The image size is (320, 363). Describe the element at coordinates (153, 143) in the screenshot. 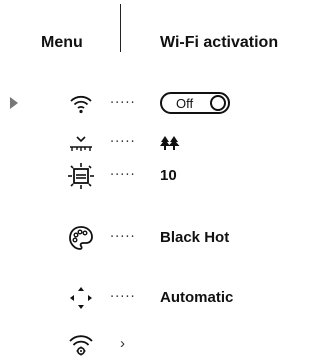

I see `menu-row-calibration: ·····` at that location.